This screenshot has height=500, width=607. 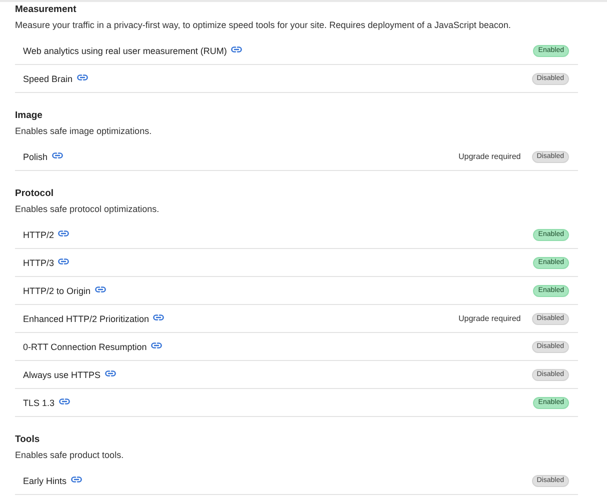 What do you see at coordinates (48, 79) in the screenshot?
I see `setting-link: Speed Brain` at bounding box center [48, 79].